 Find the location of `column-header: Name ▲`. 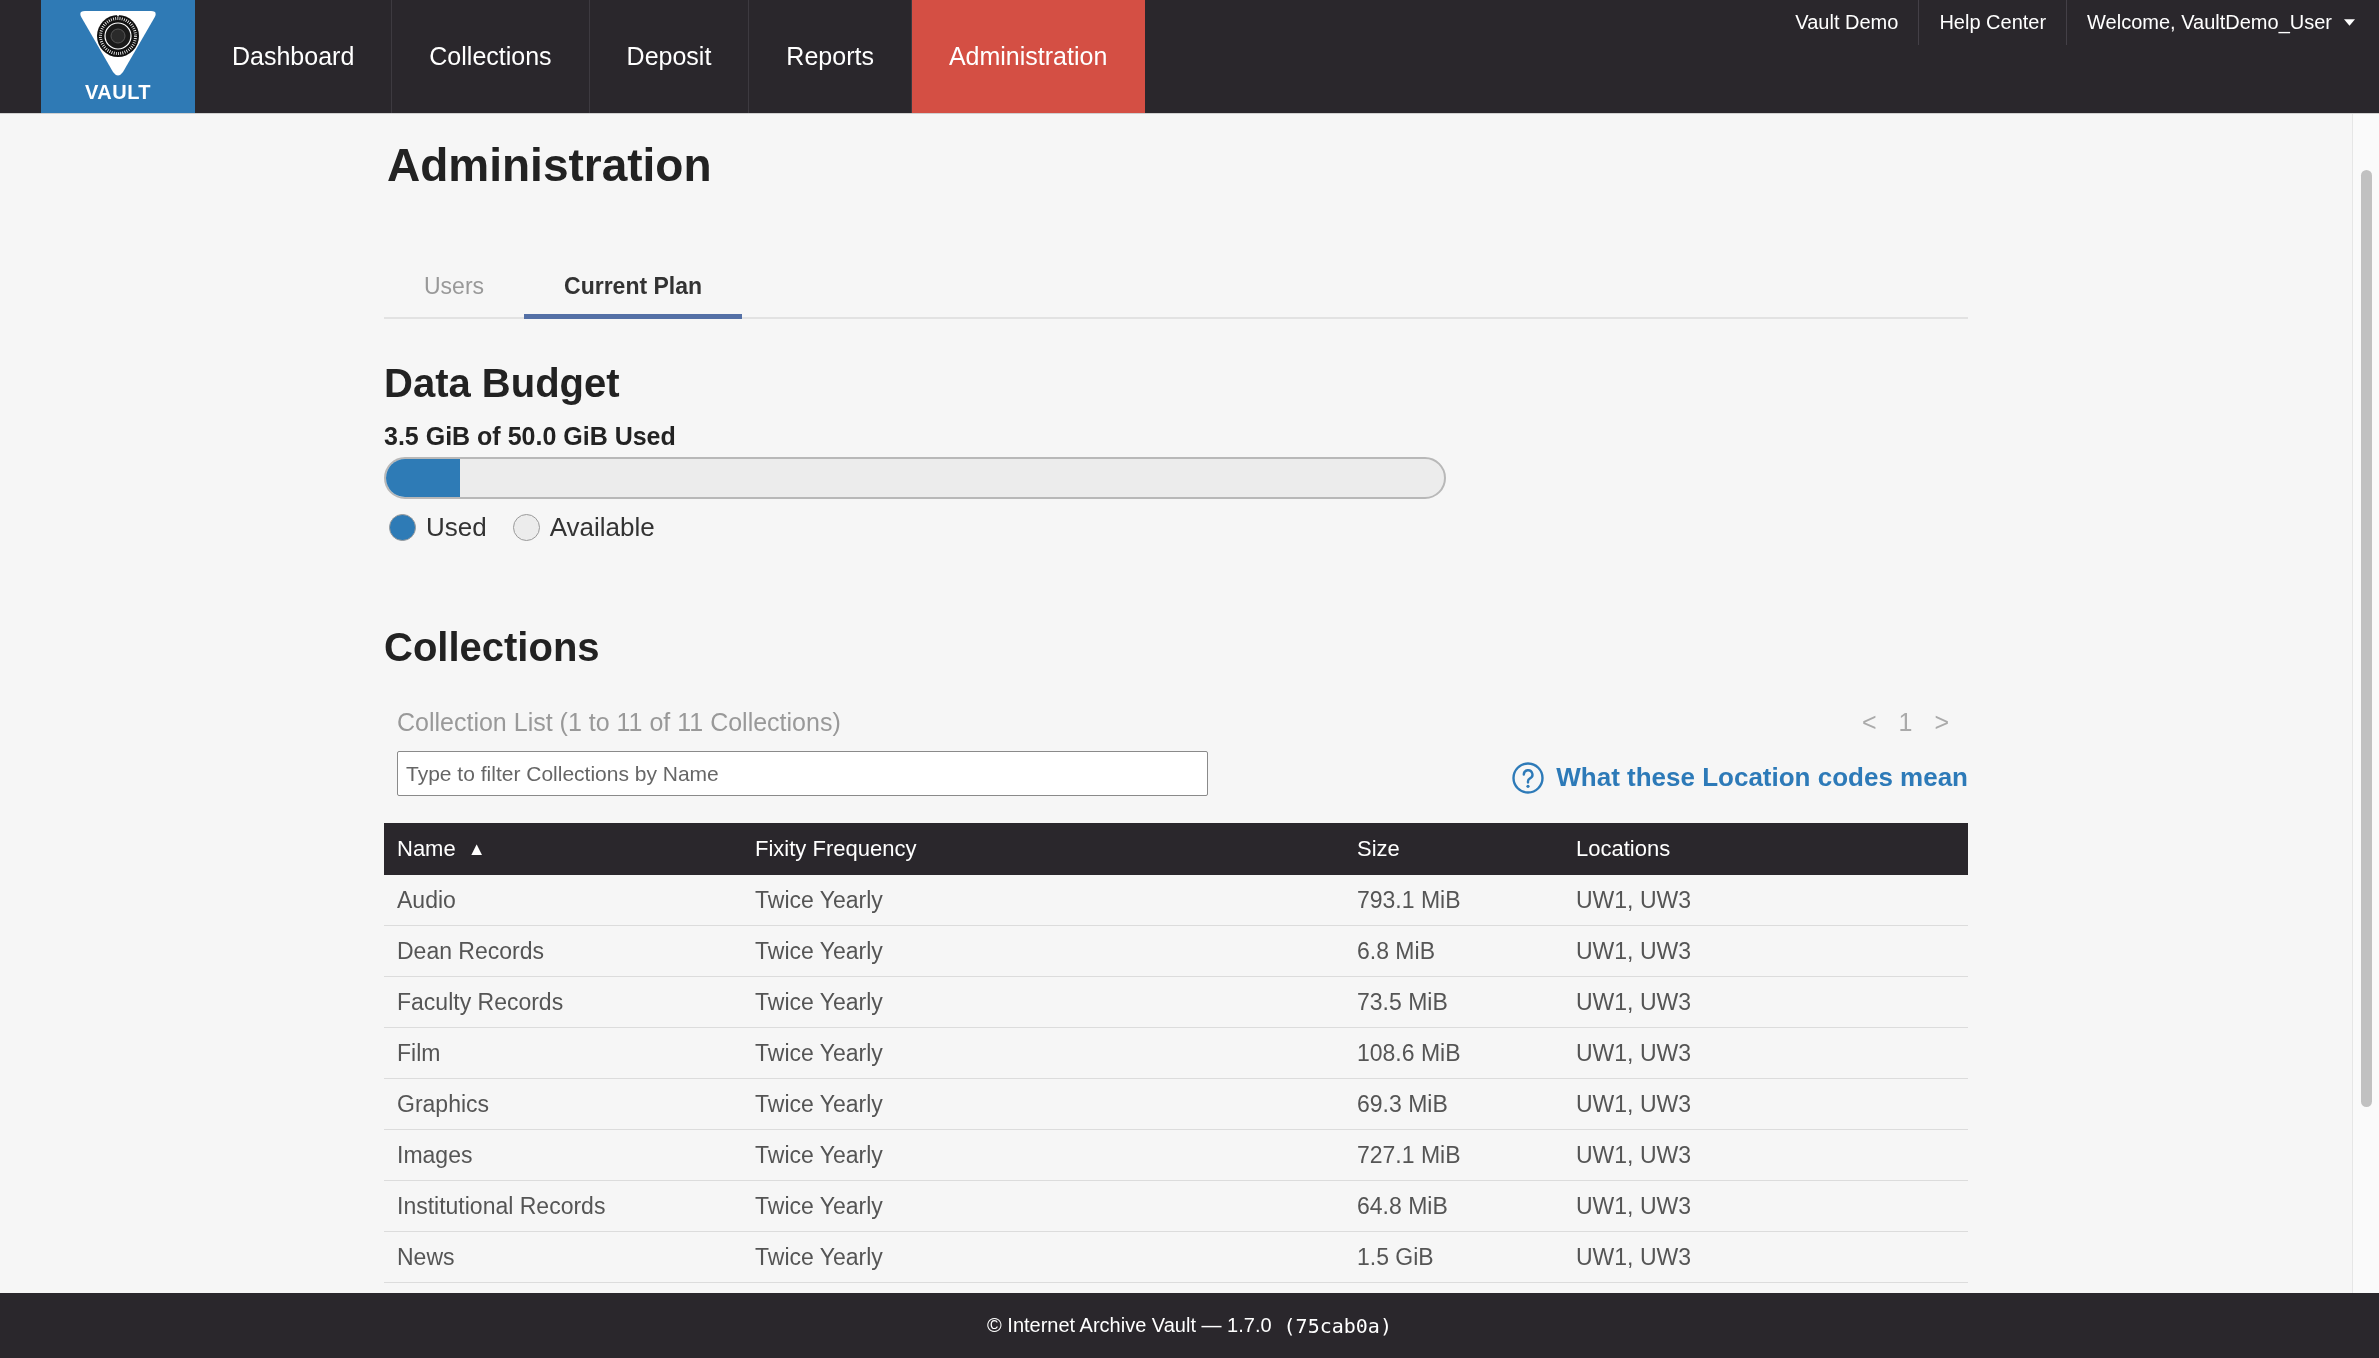

column-header: Name ▲ is located at coordinates (563, 849).